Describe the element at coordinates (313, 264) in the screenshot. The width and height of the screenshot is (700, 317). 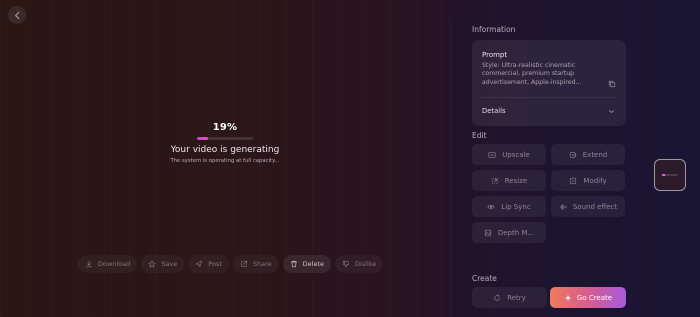
I see `delete-label: Delete` at that location.